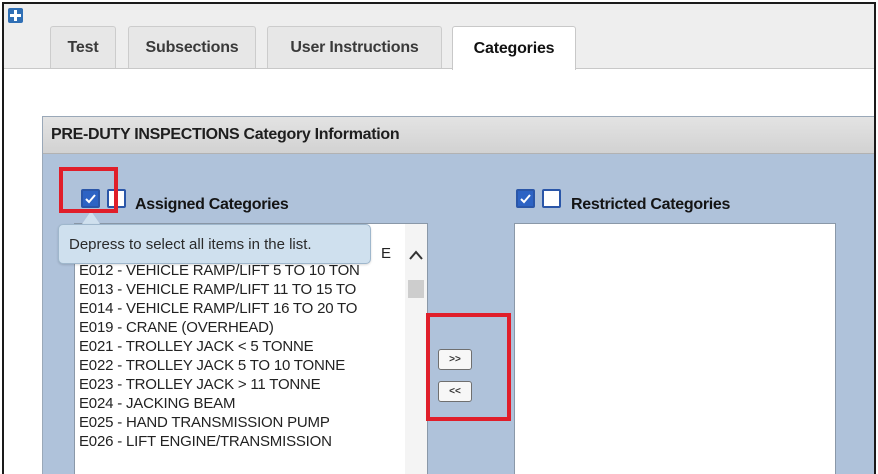 The height and width of the screenshot is (474, 878). Describe the element at coordinates (354, 47) in the screenshot. I see `tab-user-instructions: User Instructions` at that location.